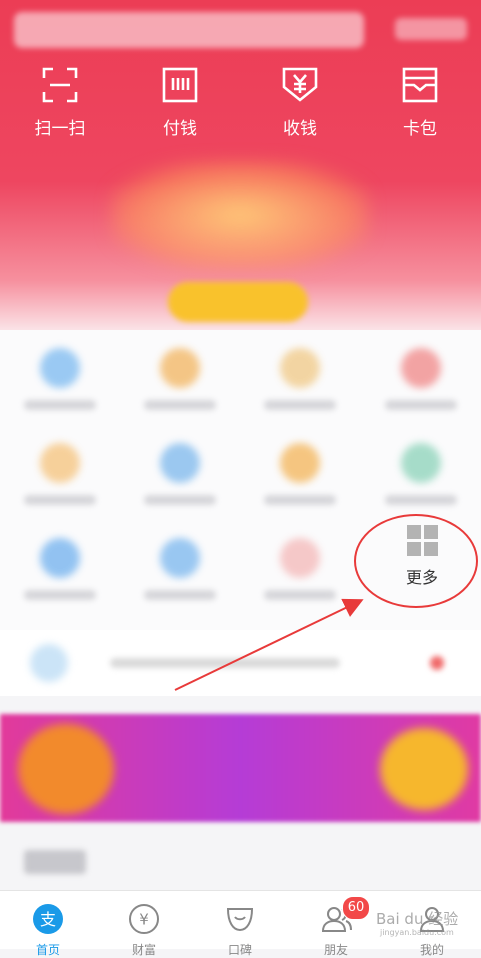 This screenshot has width=481, height=958. Describe the element at coordinates (180, 106) in the screenshot. I see `pay-action: 付钱` at that location.